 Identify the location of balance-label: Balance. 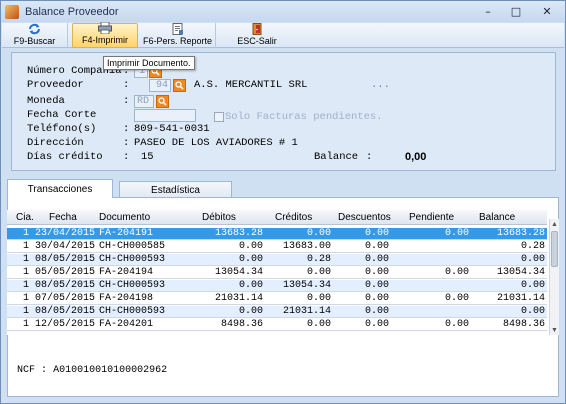
(336, 157).